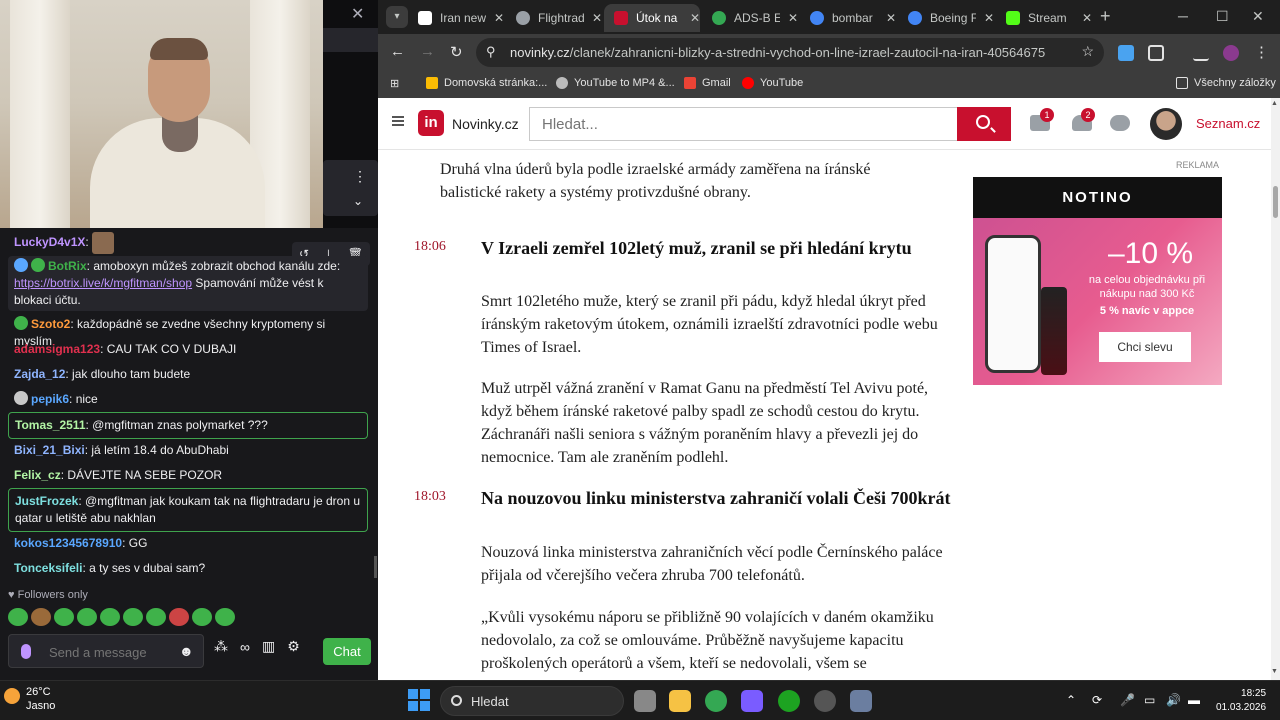 The width and height of the screenshot is (1280, 720). Describe the element at coordinates (1222, 16) in the screenshot. I see `maximize-icon: ☐` at that location.